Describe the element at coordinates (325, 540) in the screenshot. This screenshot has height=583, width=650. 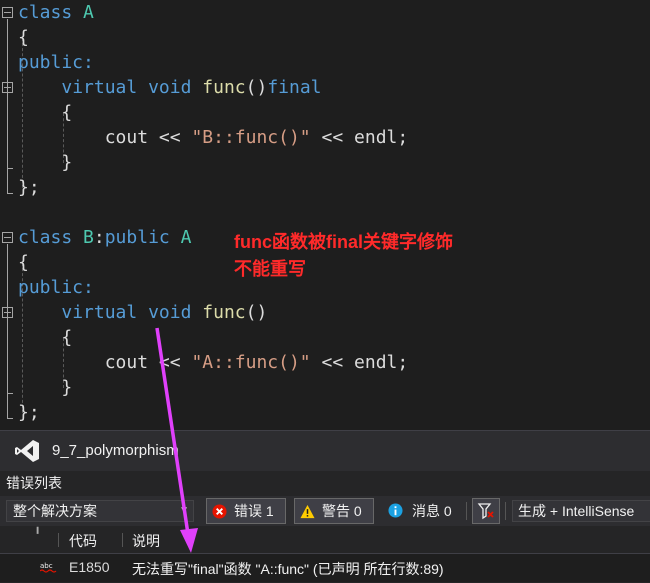
I see `error-list-column-header: ╹ 代码 说明` at that location.